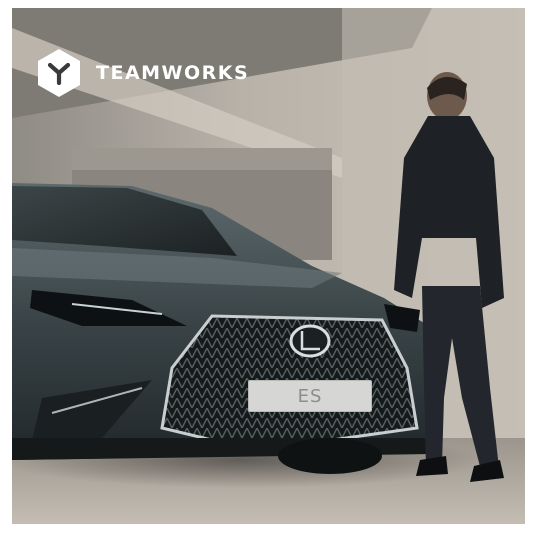 Image resolution: width=537 pixels, height=534 pixels. I want to click on license-plate: ES, so click(310, 396).